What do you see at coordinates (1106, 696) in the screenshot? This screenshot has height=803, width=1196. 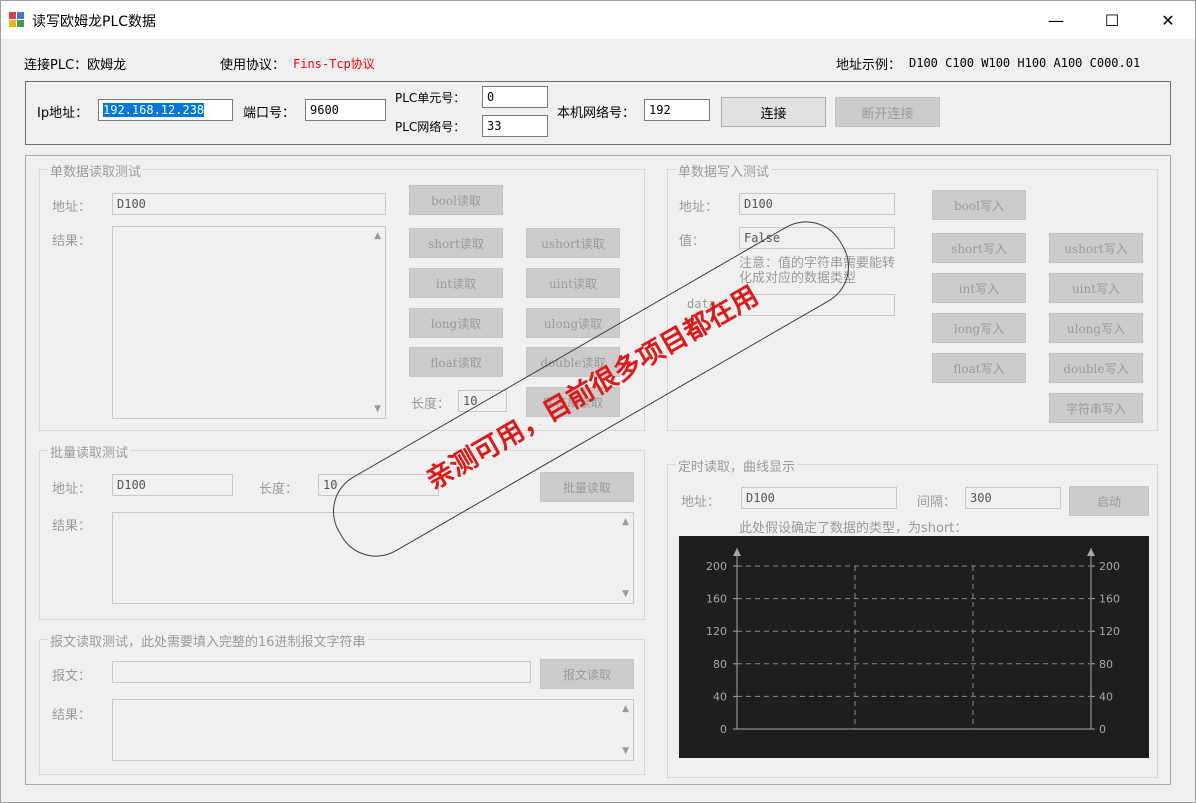 I see `chart-right-tick-label: 40` at bounding box center [1106, 696].